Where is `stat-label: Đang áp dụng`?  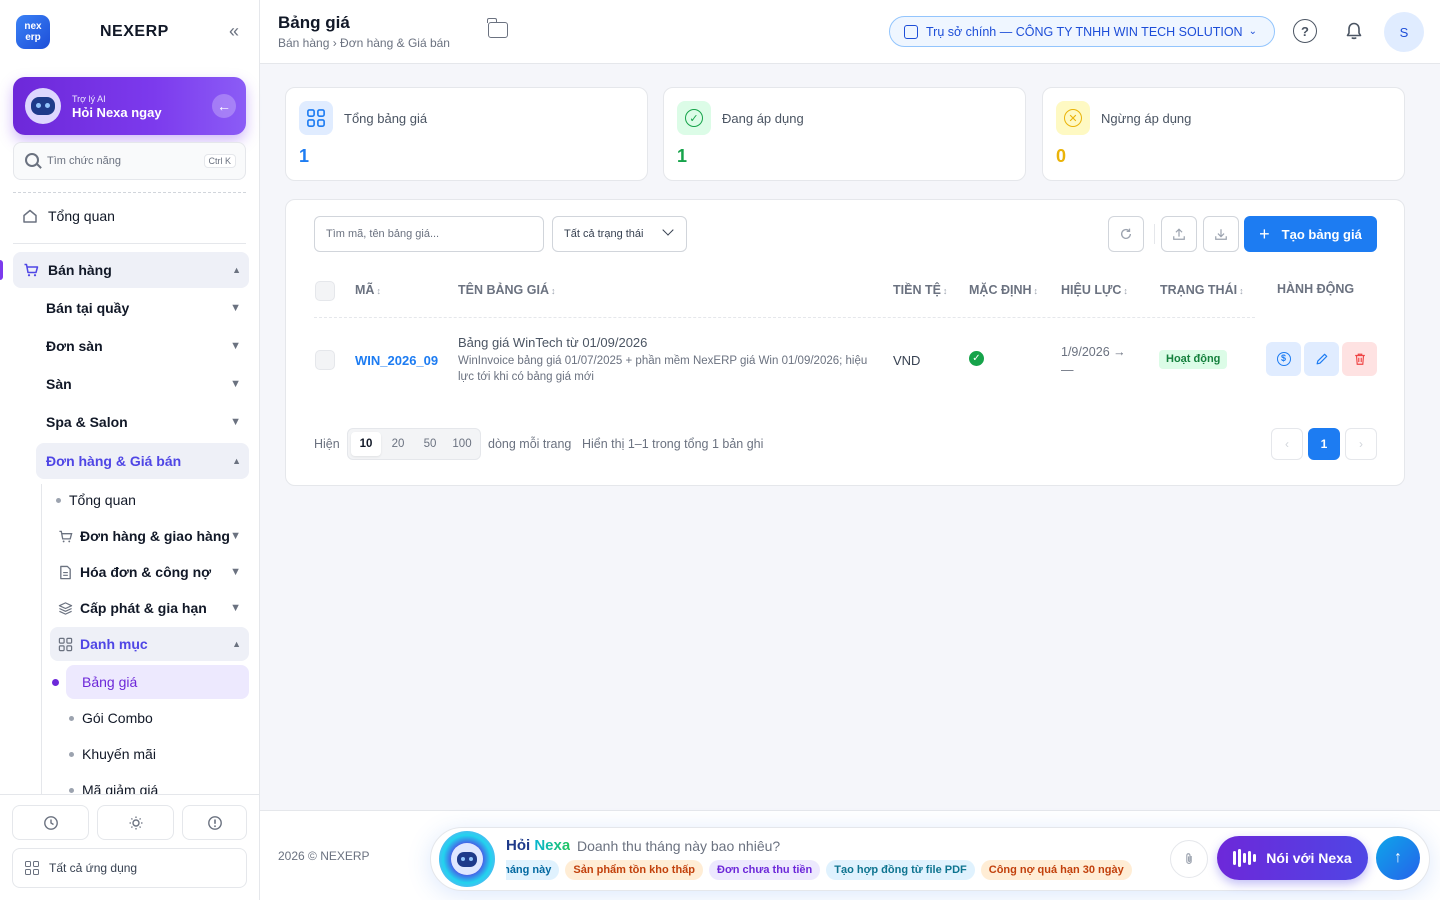 stat-label: Đang áp dụng is located at coordinates (763, 118).